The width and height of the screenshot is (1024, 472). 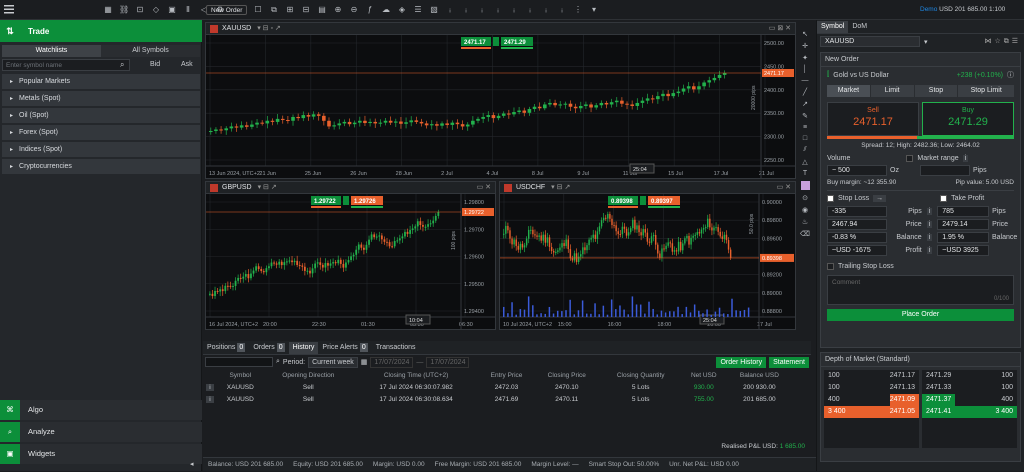 What do you see at coordinates (370, 10) in the screenshot?
I see `indicator-icon: ƒ` at bounding box center [370, 10].